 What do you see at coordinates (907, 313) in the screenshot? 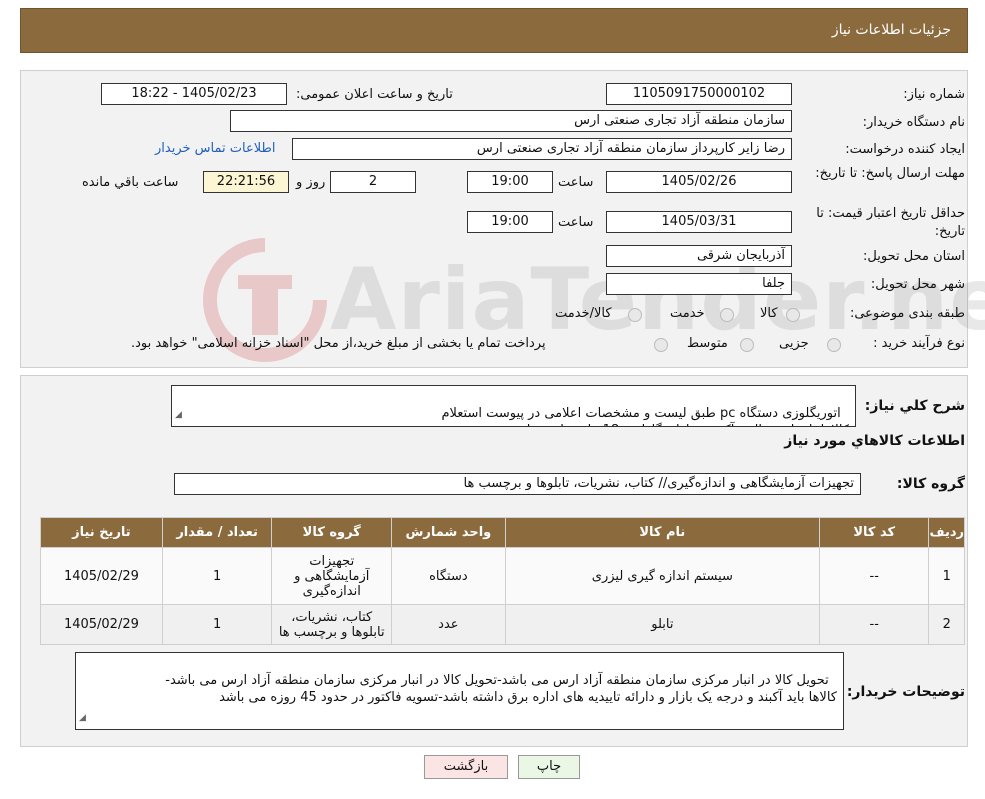
I see `category-label: طبقه بندی موضوعی:` at bounding box center [907, 313].